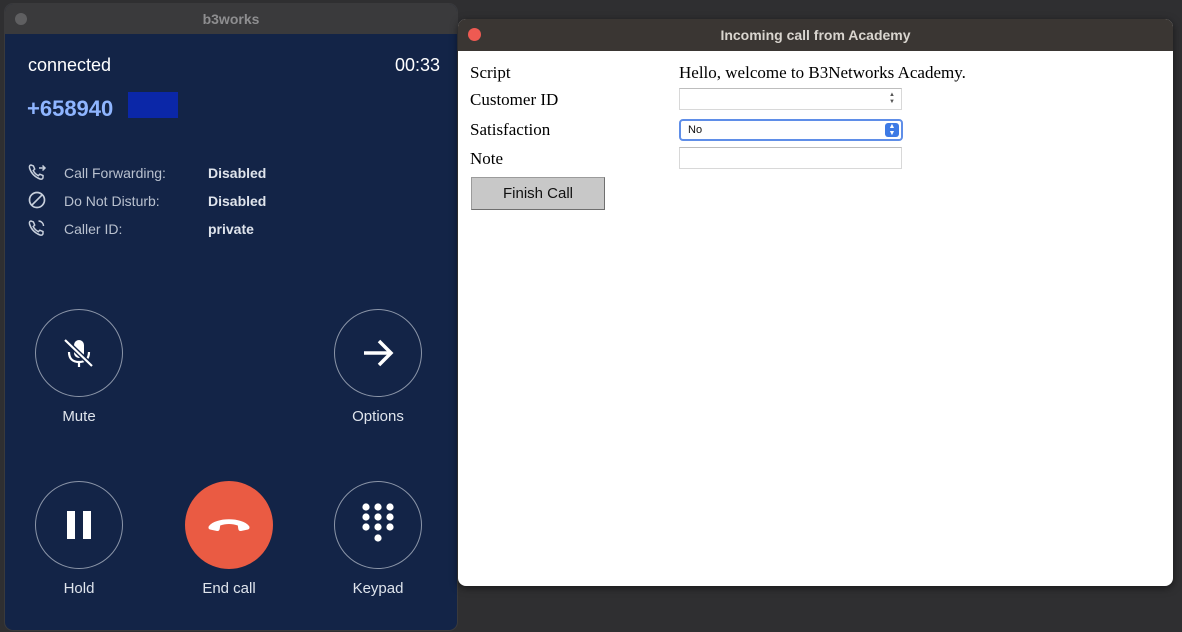  I want to click on call-timer: 00:33, so click(417, 65).